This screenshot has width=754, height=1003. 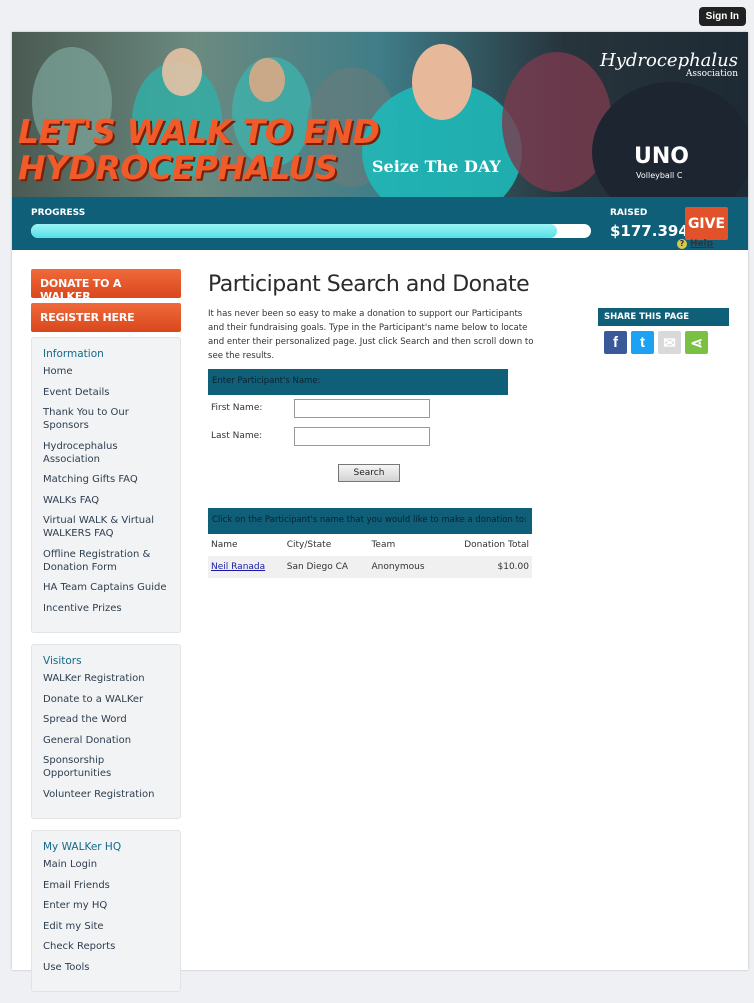 What do you see at coordinates (326, 567) in the screenshot?
I see `city-state-cell: San Diego CA` at bounding box center [326, 567].